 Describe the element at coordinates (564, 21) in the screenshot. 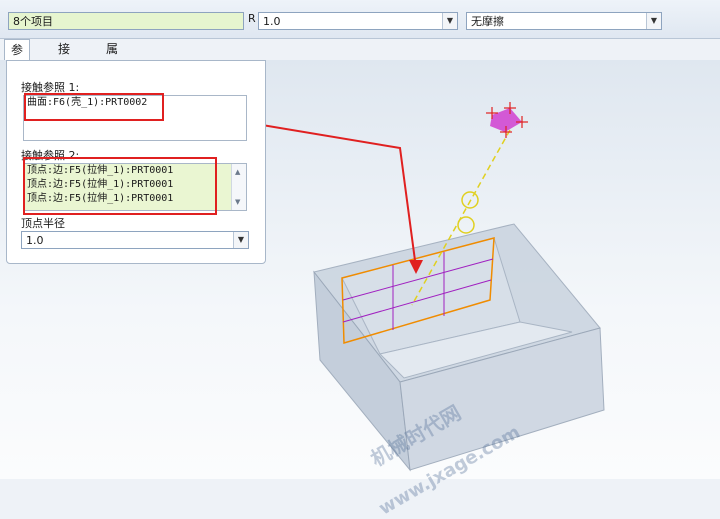

I see `friction-dropdown: 无摩擦 ▼` at that location.